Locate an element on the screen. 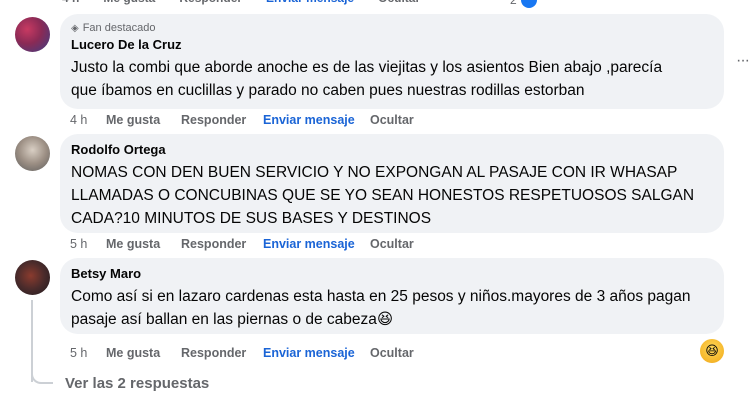 The height and width of the screenshot is (407, 752). like-reaction-icon is located at coordinates (528, 4).